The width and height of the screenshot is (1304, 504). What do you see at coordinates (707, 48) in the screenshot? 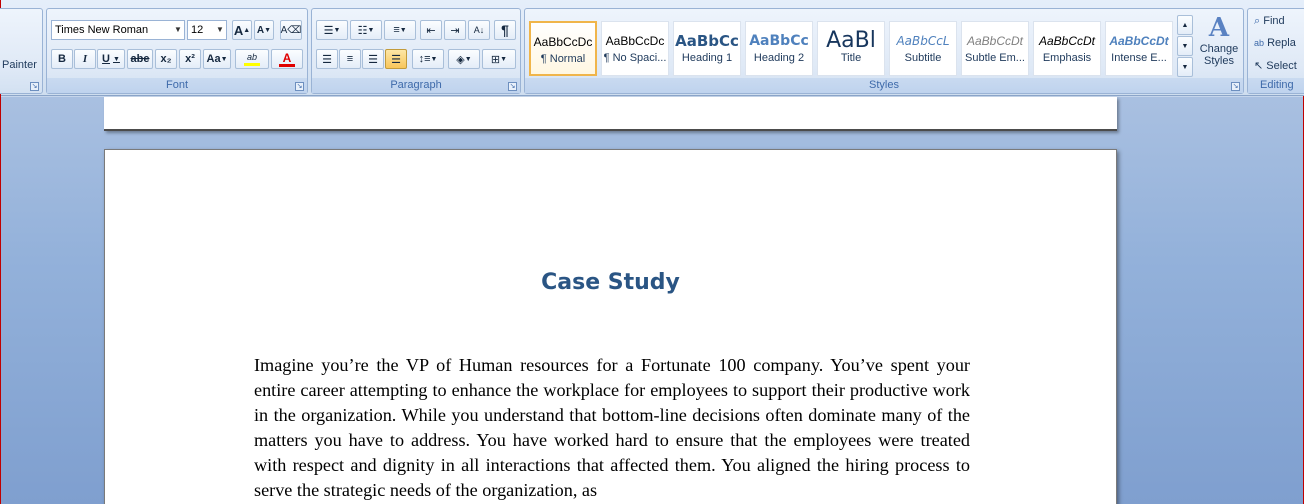
I see `style-heading-1: AaBbCc Heading 1` at bounding box center [707, 48].